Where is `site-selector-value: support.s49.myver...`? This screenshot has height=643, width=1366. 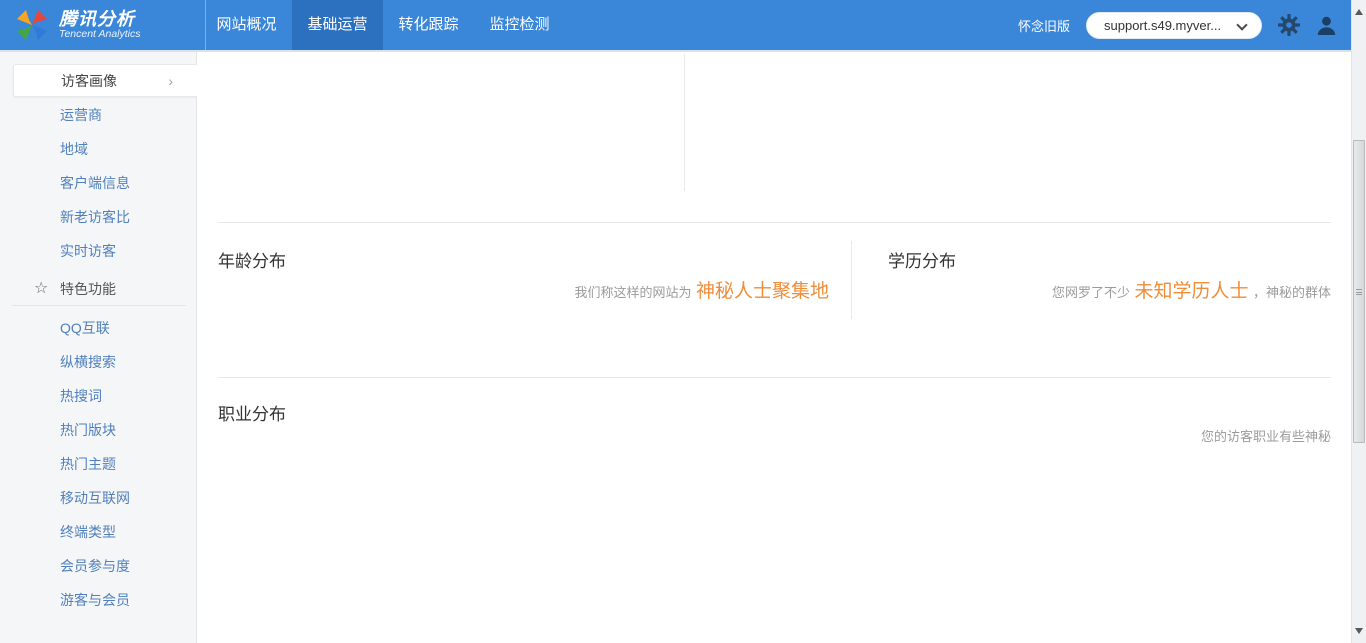 site-selector-value: support.s49.myver... is located at coordinates (1163, 25).